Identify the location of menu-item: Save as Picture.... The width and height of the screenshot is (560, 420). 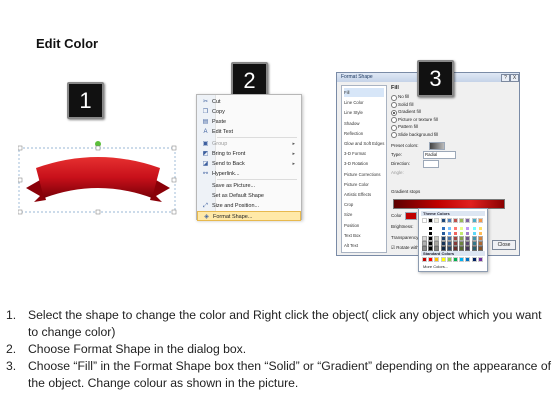
(249, 186).